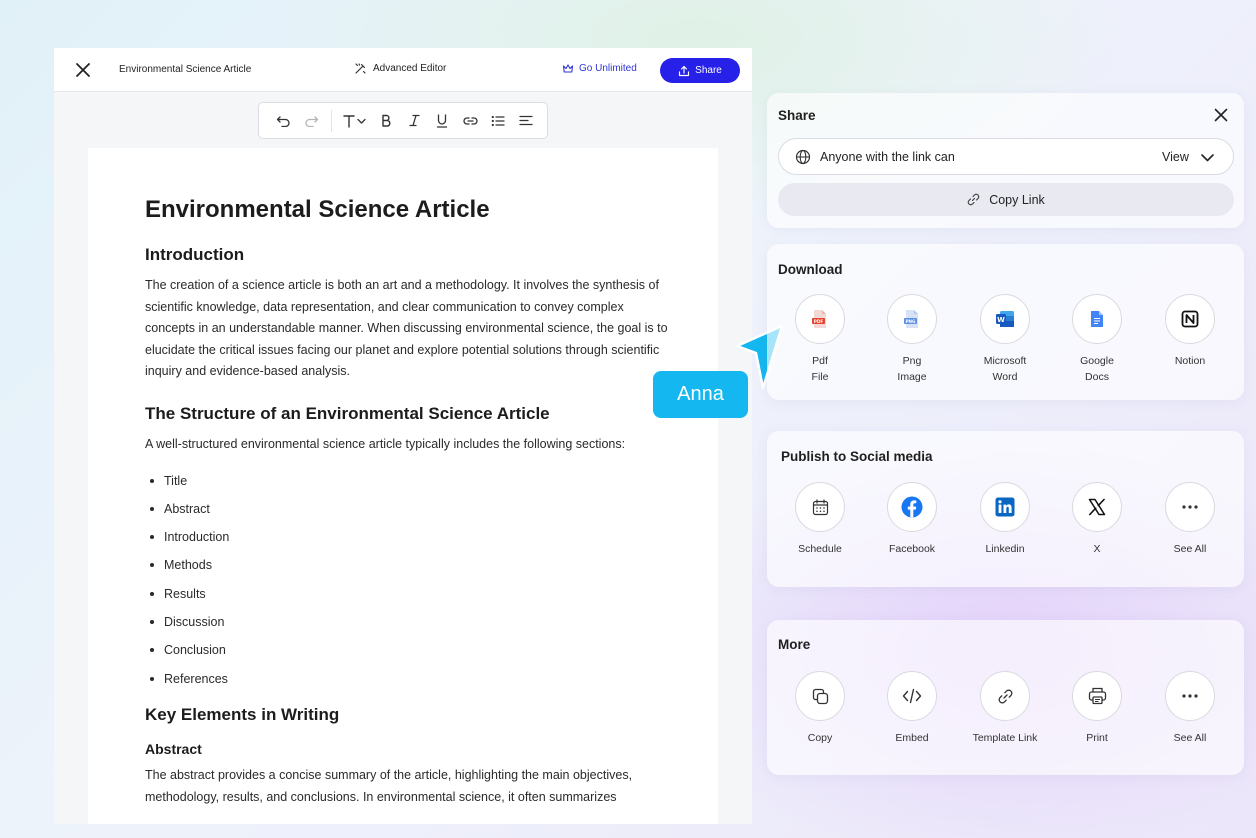 This screenshot has width=1256, height=838. What do you see at coordinates (820, 369) in the screenshot?
I see `download-pdf-label: Pdf File` at bounding box center [820, 369].